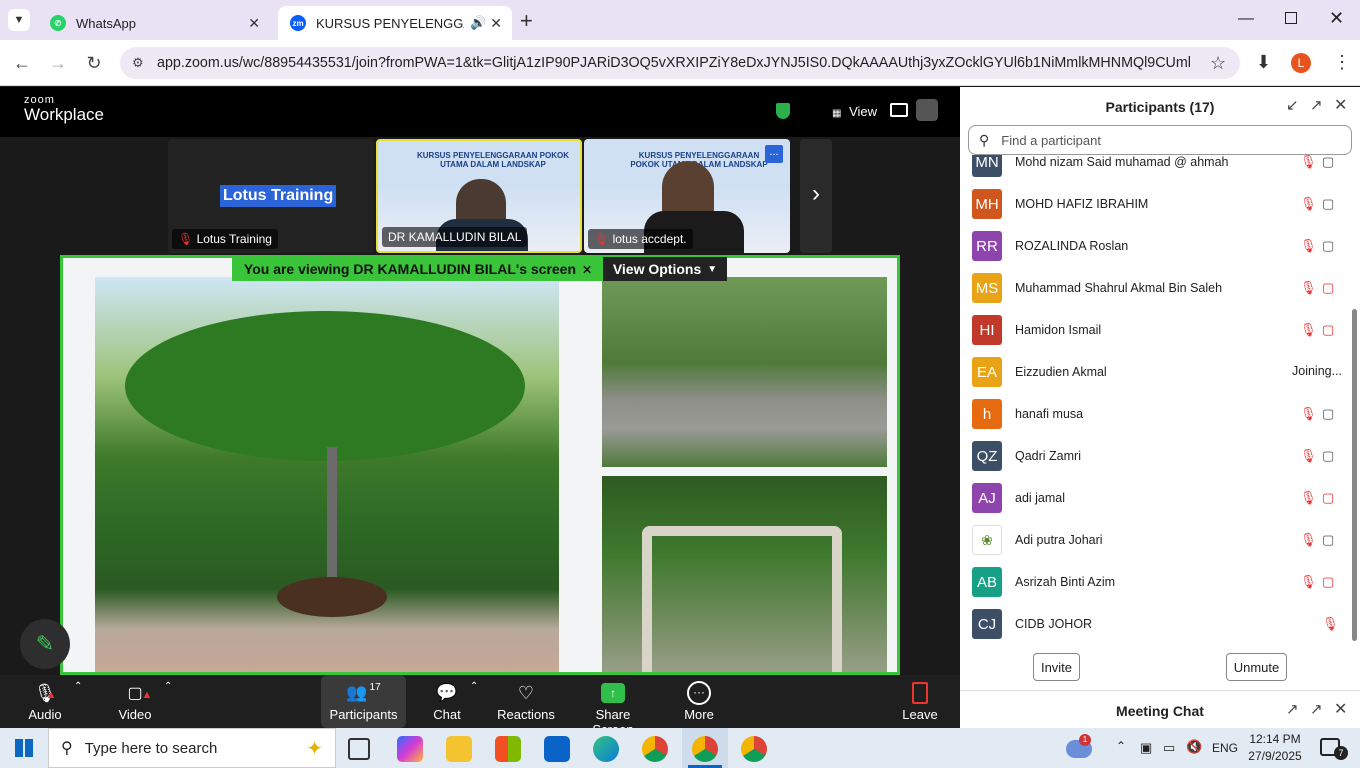 This screenshot has width=1360, height=768. What do you see at coordinates (375, 687) in the screenshot?
I see `participants-count: 17` at bounding box center [375, 687].